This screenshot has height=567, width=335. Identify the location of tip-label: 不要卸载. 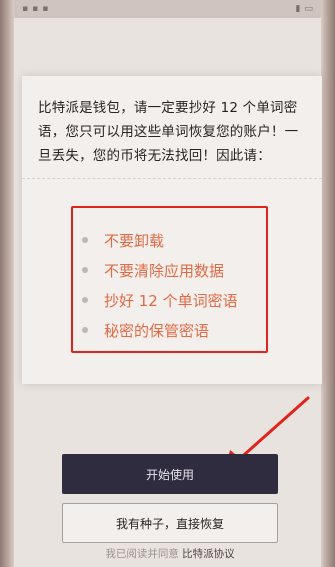
(134, 240).